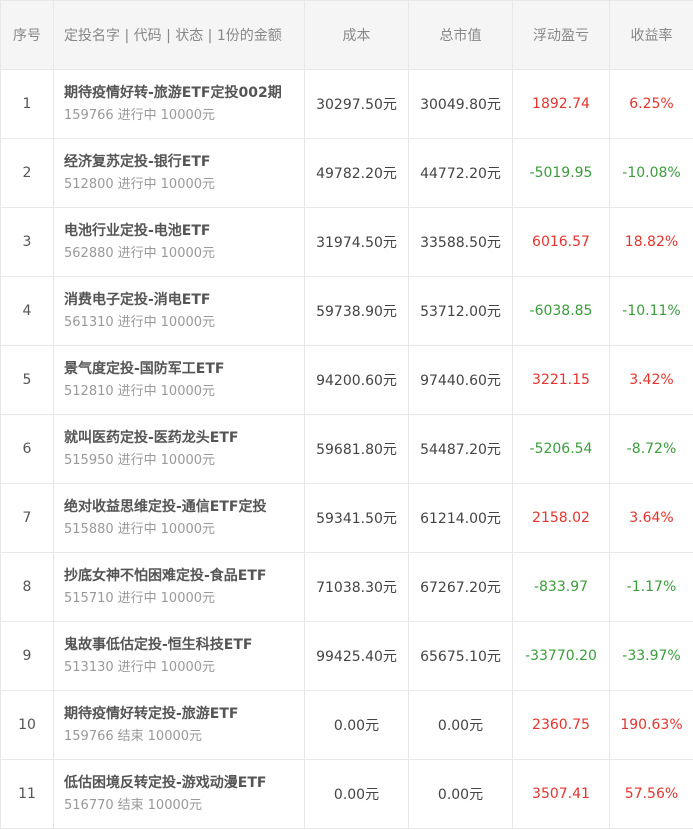 The height and width of the screenshot is (830, 693). What do you see at coordinates (184, 323) in the screenshot?
I see `plan-meta: 561310 进行中 10000元` at bounding box center [184, 323].